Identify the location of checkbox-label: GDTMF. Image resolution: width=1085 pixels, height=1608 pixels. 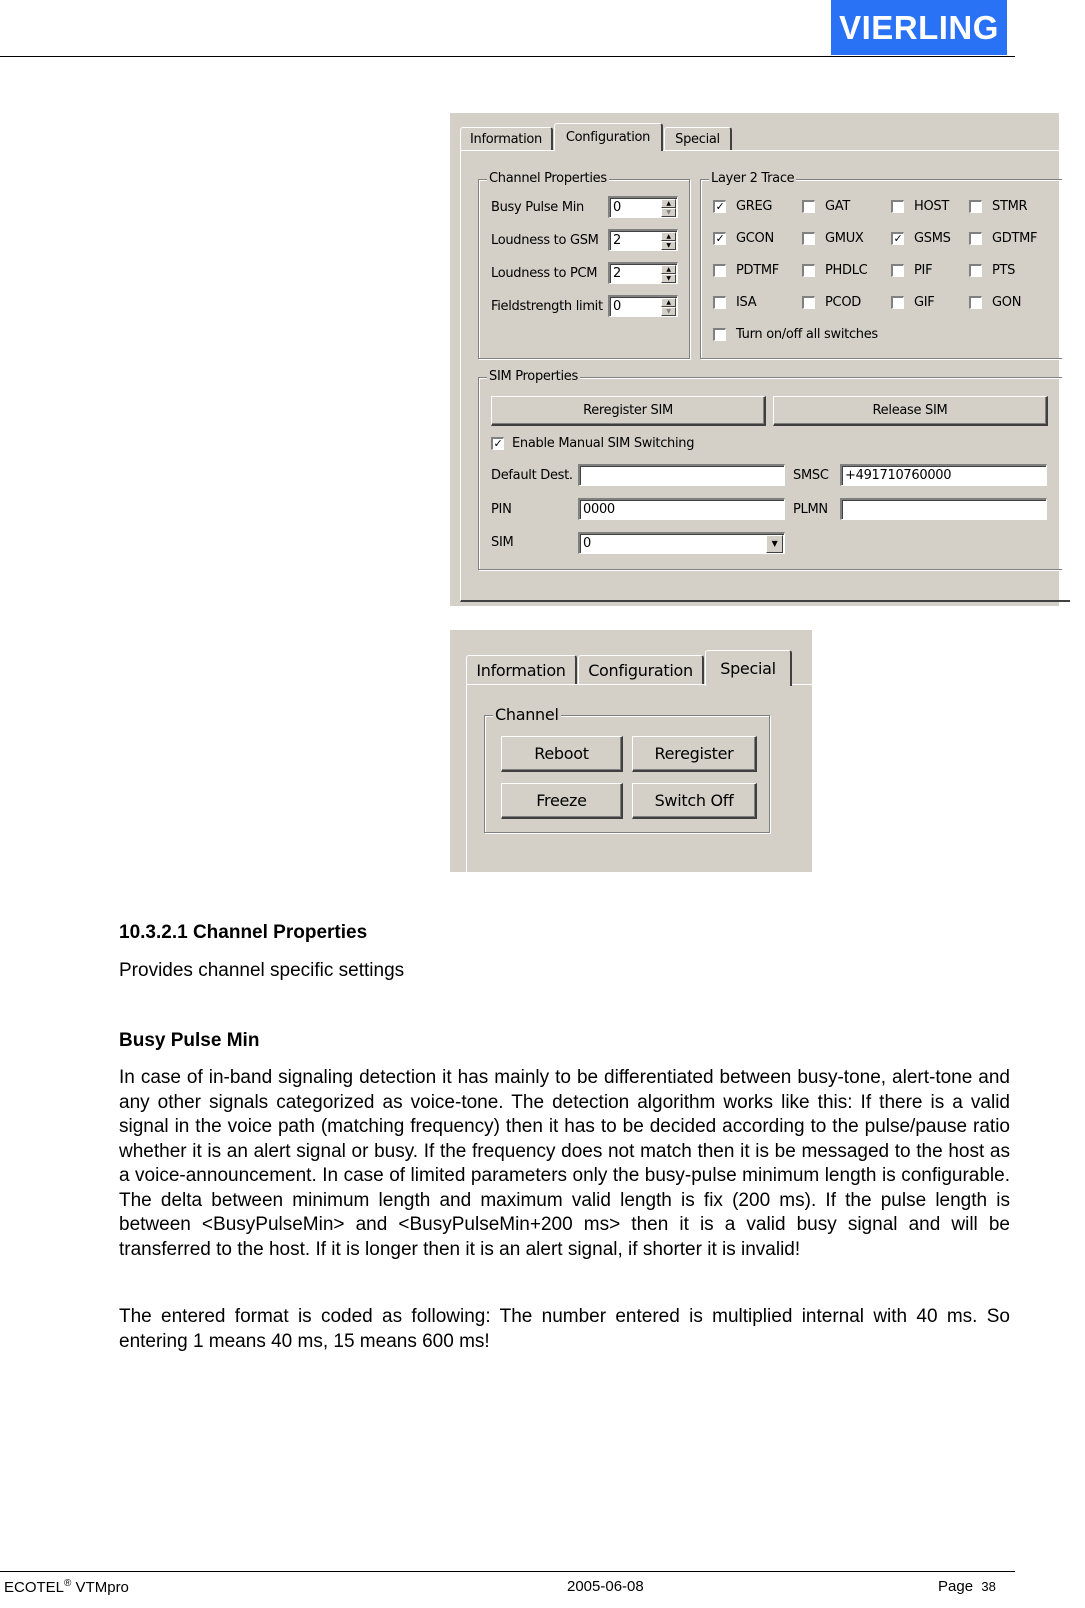
(1015, 238).